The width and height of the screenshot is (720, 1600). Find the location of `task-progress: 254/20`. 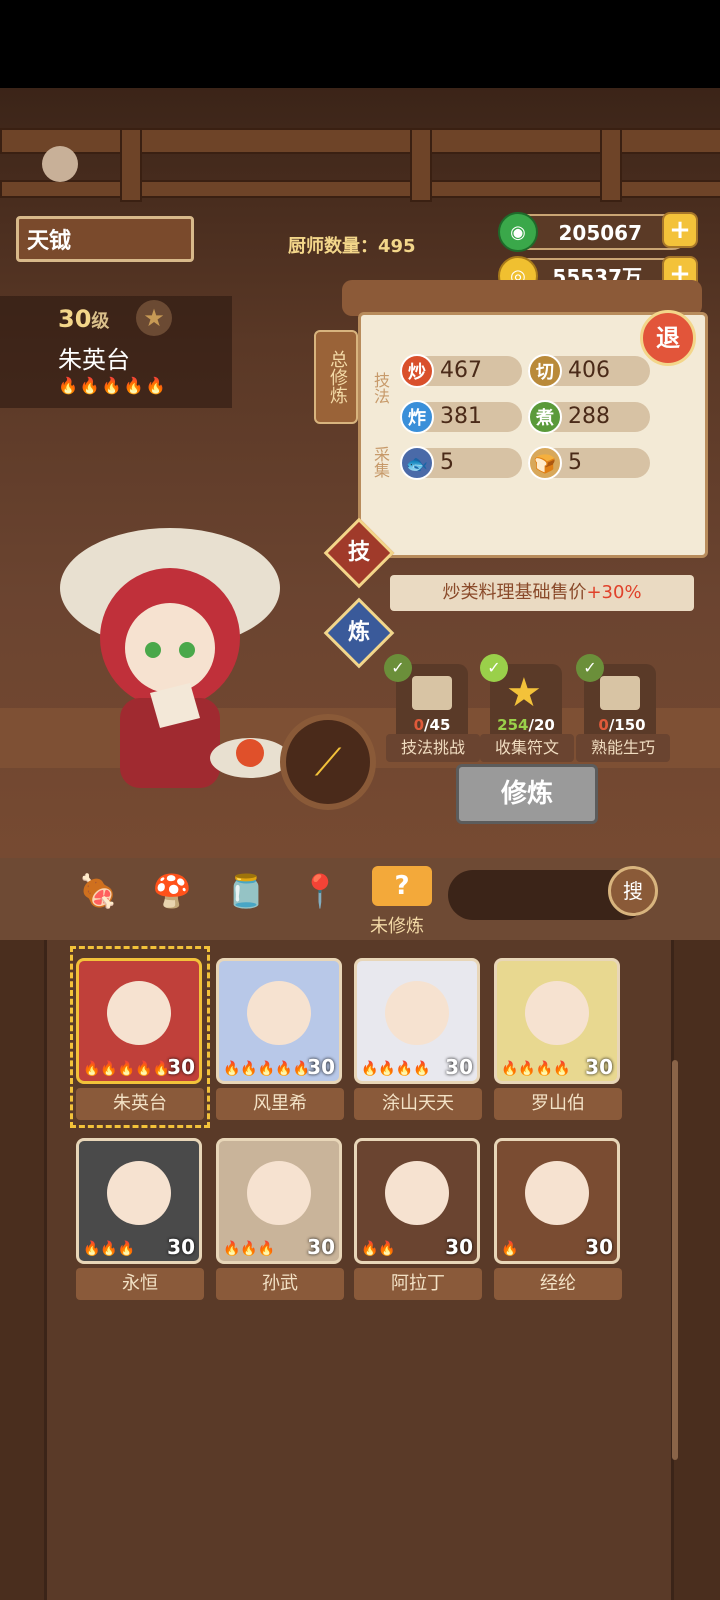

task-progress: 254/20 is located at coordinates (526, 725).